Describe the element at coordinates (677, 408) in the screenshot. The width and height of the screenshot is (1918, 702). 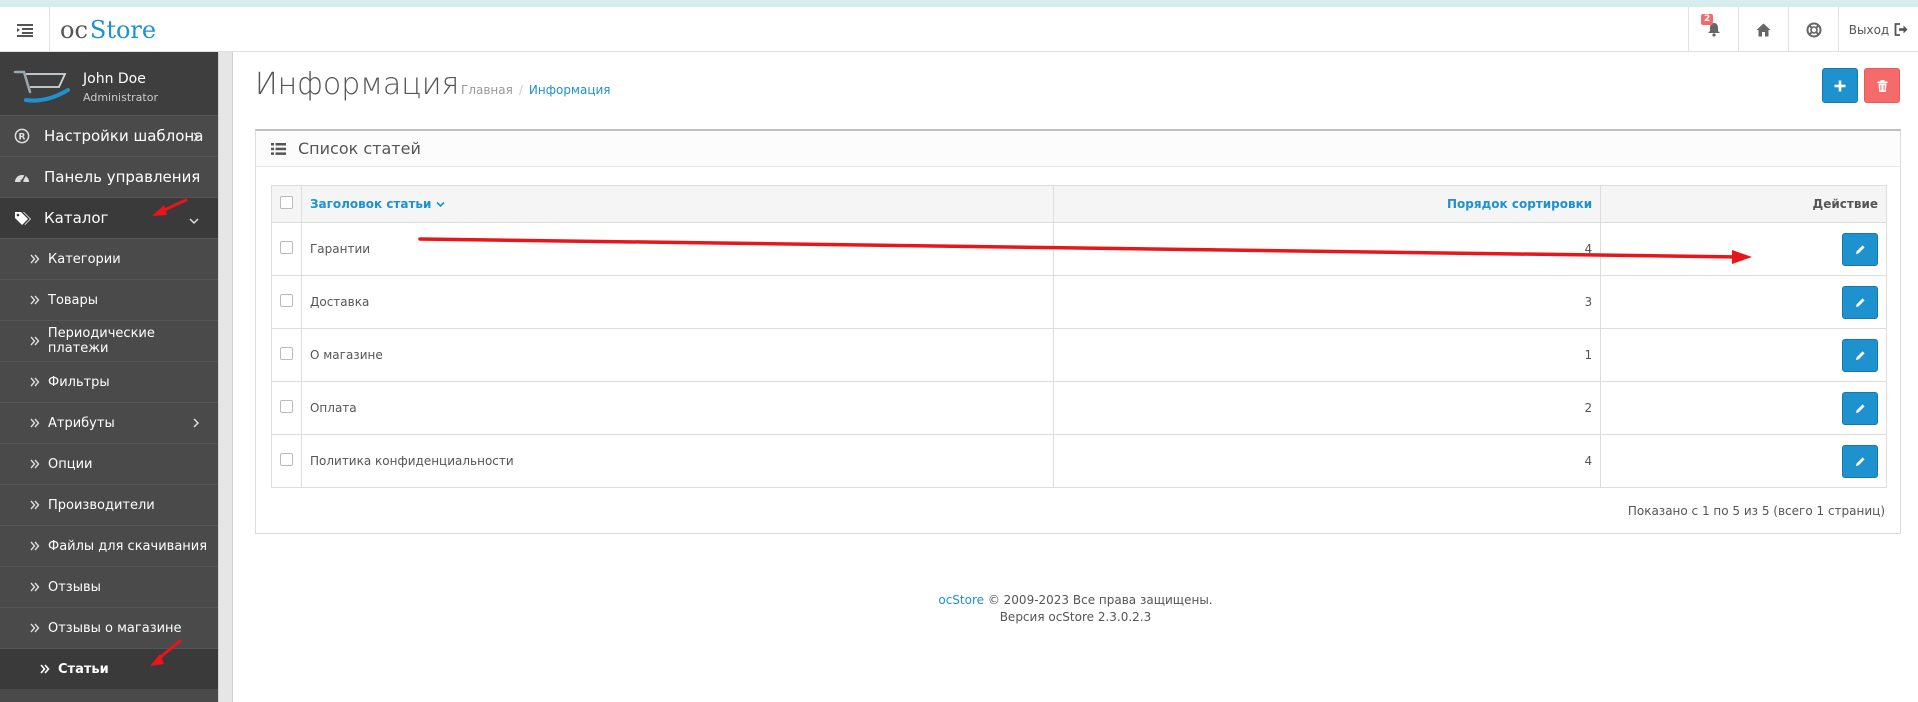
I see `article-title: Оплата` at that location.